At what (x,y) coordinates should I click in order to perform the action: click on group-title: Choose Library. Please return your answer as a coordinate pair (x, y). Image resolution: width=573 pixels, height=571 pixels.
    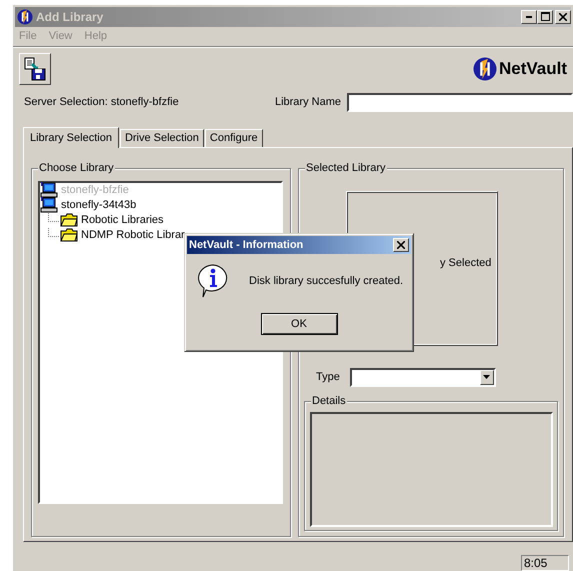
    Looking at the image, I should click on (76, 167).